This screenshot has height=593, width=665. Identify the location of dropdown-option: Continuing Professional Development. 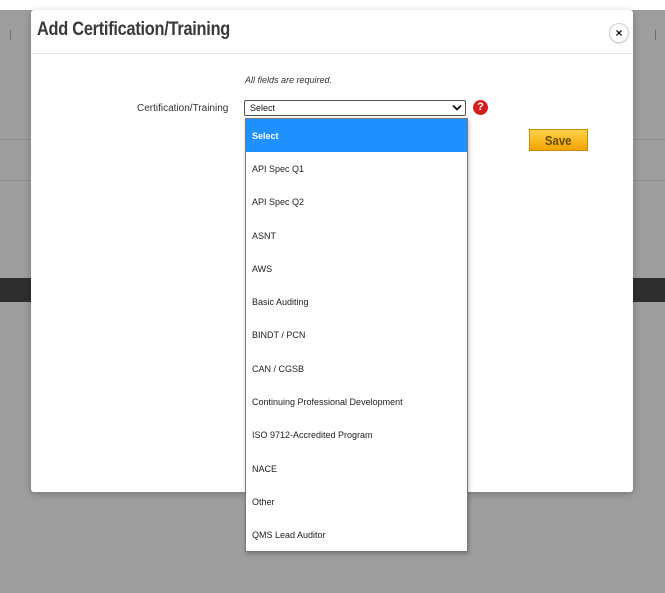
(356, 401).